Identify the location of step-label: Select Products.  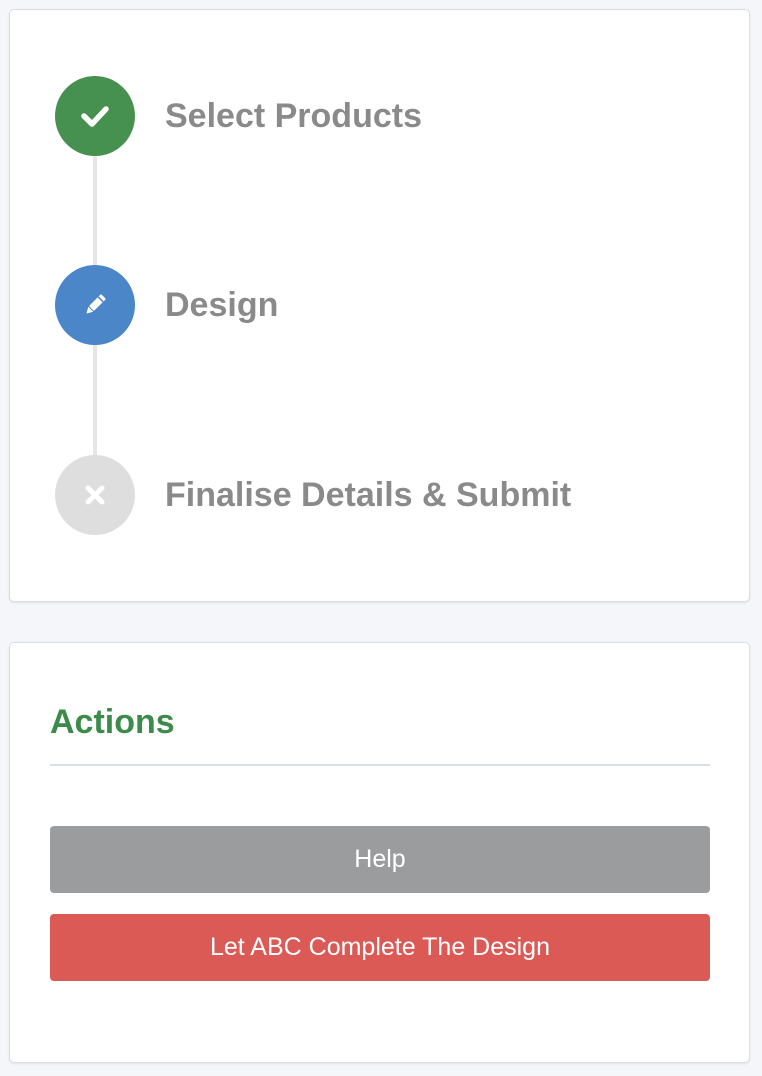
(293, 115).